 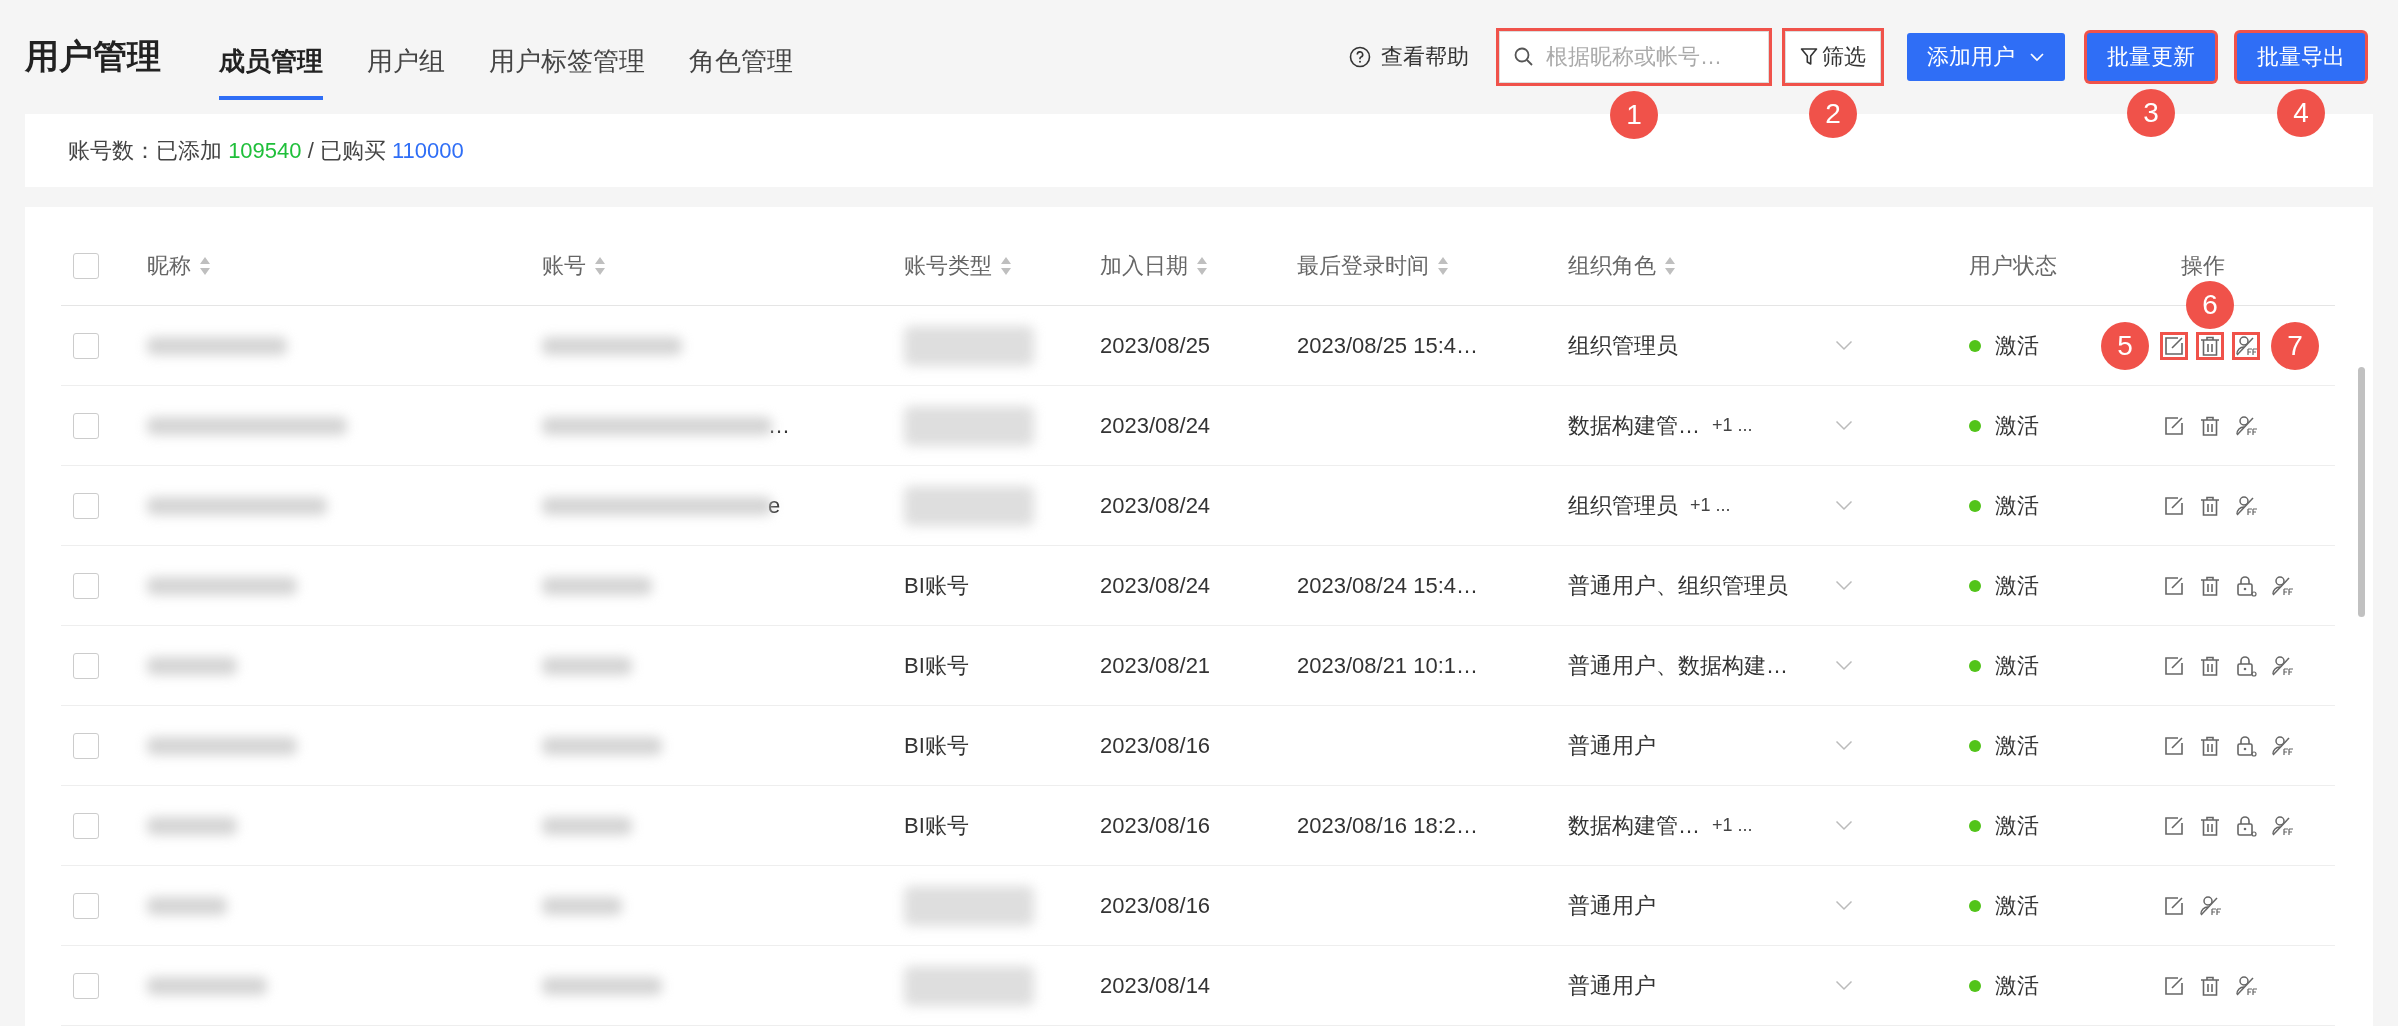 What do you see at coordinates (2203, 266) in the screenshot?
I see `column-header: 操作` at bounding box center [2203, 266].